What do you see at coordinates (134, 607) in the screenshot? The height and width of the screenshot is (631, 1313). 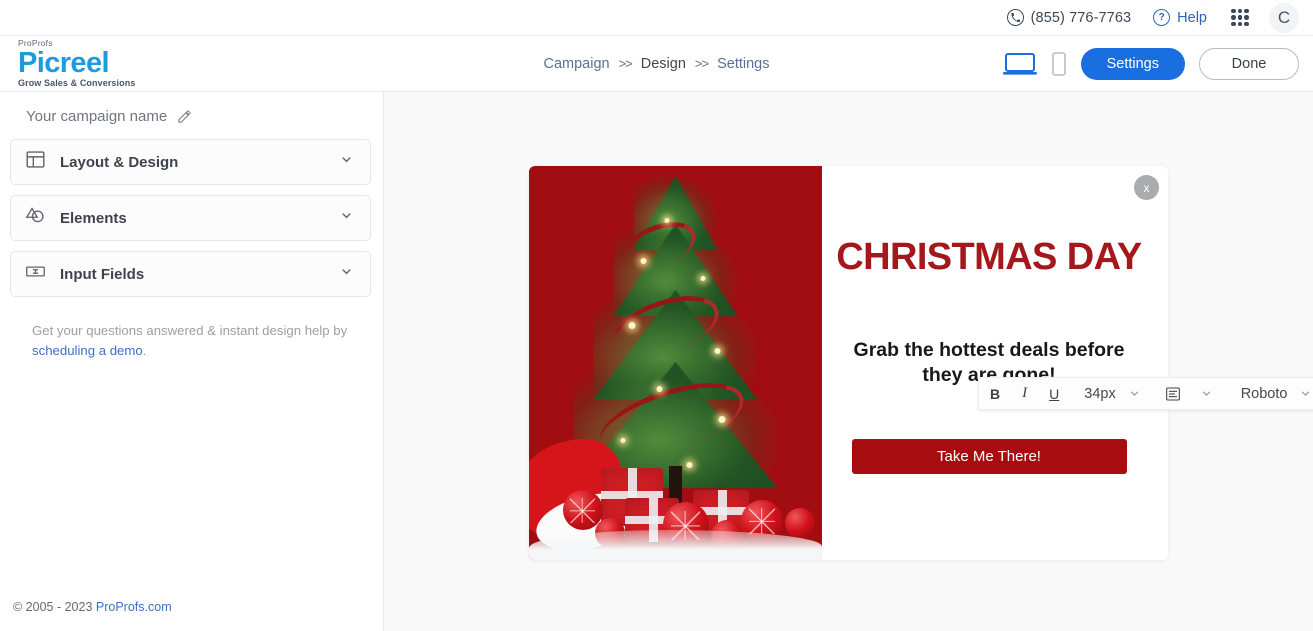 I see `proprofs-link: ProProfs.com` at bounding box center [134, 607].